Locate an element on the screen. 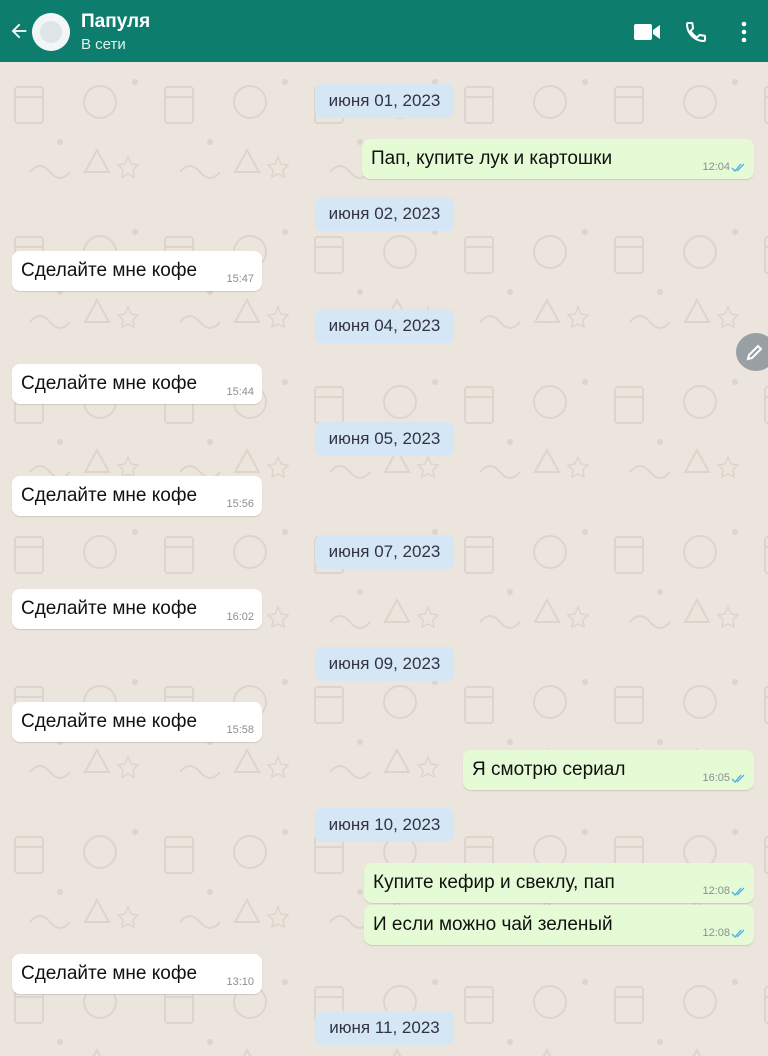 This screenshot has width=768, height=1056. date-chip: июня 11, 2023 is located at coordinates (384, 1028).